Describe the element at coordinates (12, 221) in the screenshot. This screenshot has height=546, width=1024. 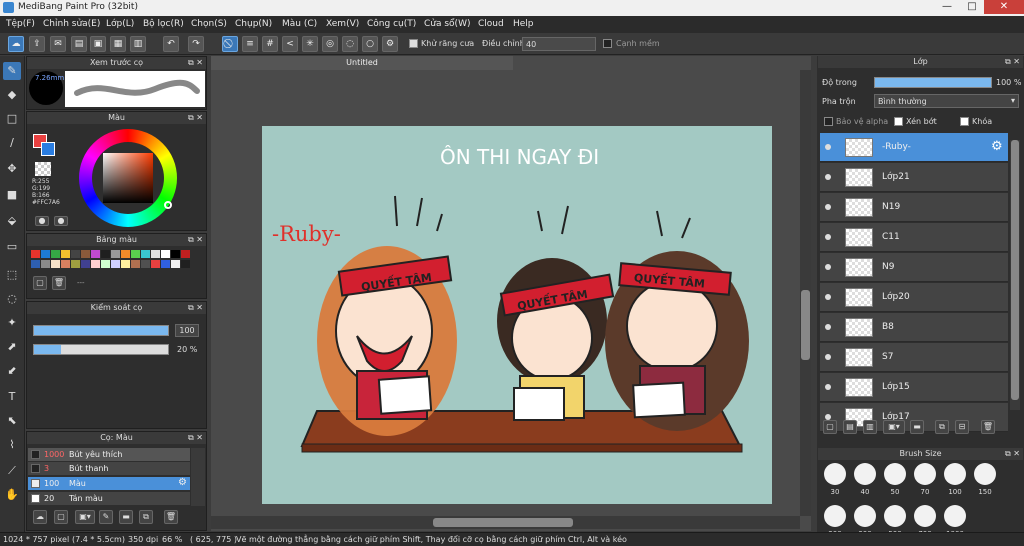
I see `bucket-tool-icon: ⬙` at that location.